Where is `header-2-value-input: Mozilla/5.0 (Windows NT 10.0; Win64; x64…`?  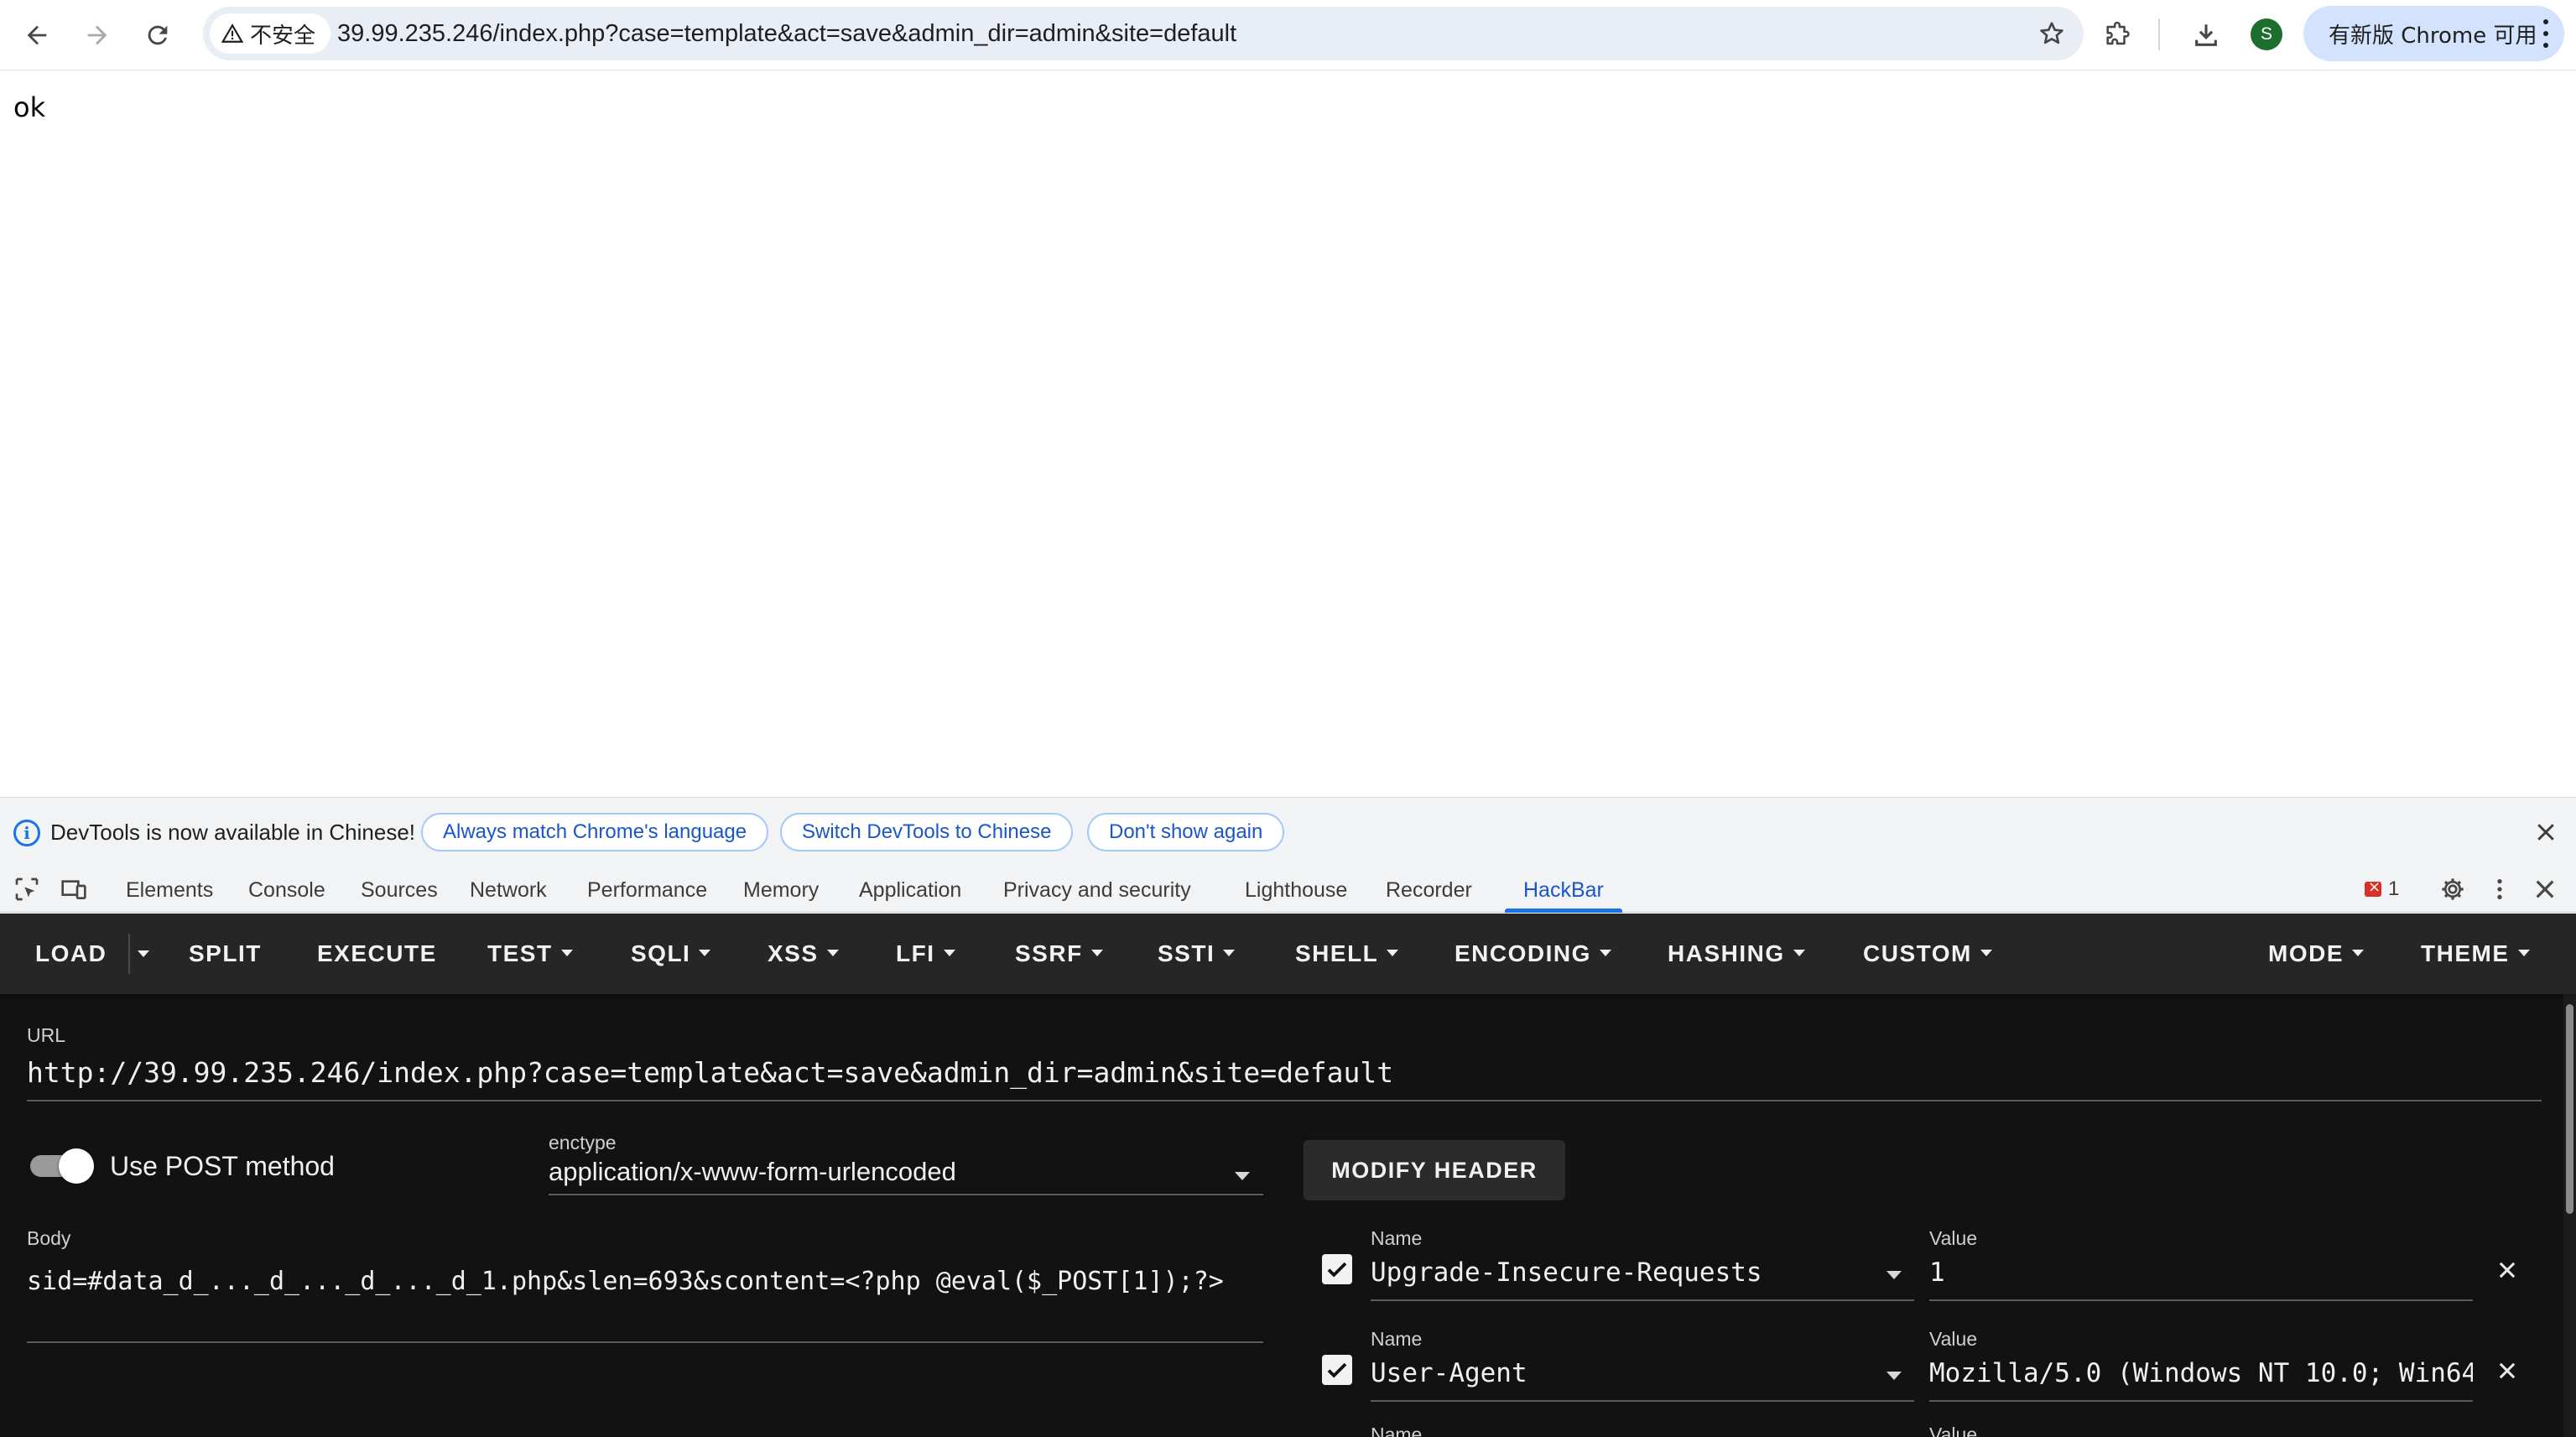
header-2-value-input: Mozilla/5.0 (Windows NT 10.0; Win64; x64… is located at coordinates (2201, 1373).